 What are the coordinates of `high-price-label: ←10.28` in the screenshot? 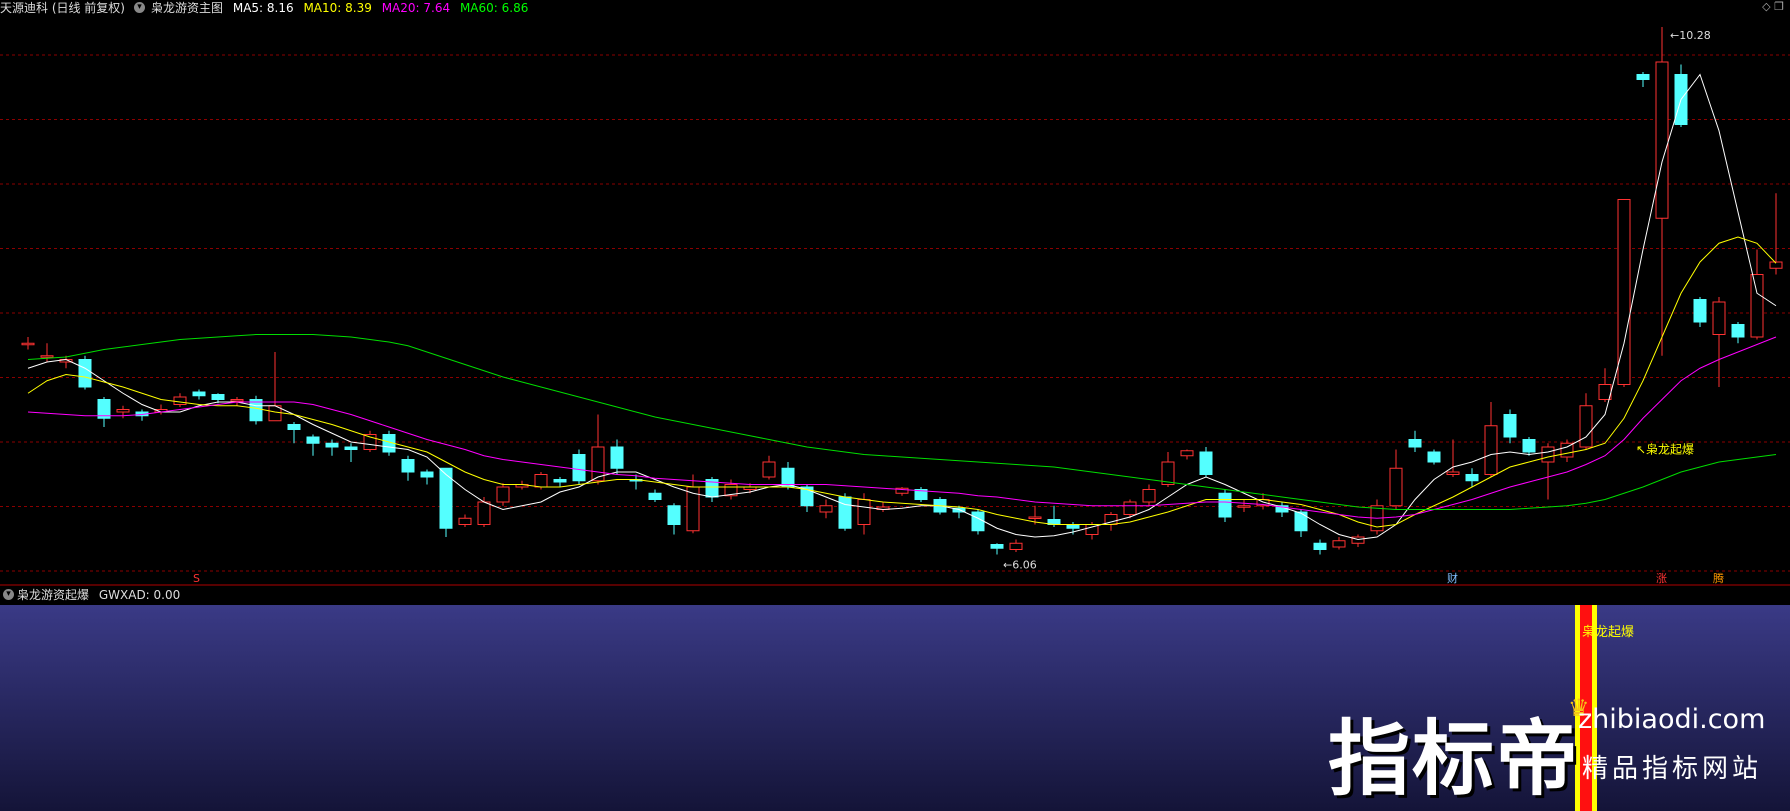 It's located at (1690, 35).